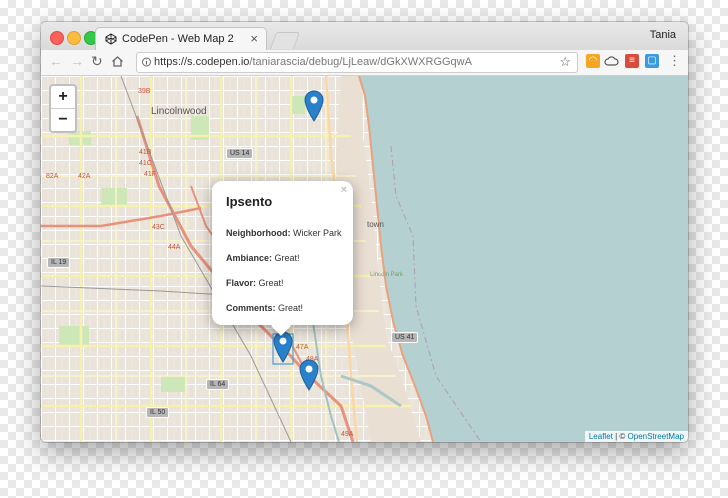 This screenshot has height=498, width=728. What do you see at coordinates (283, 348) in the screenshot?
I see `map-marker-selected` at bounding box center [283, 348].